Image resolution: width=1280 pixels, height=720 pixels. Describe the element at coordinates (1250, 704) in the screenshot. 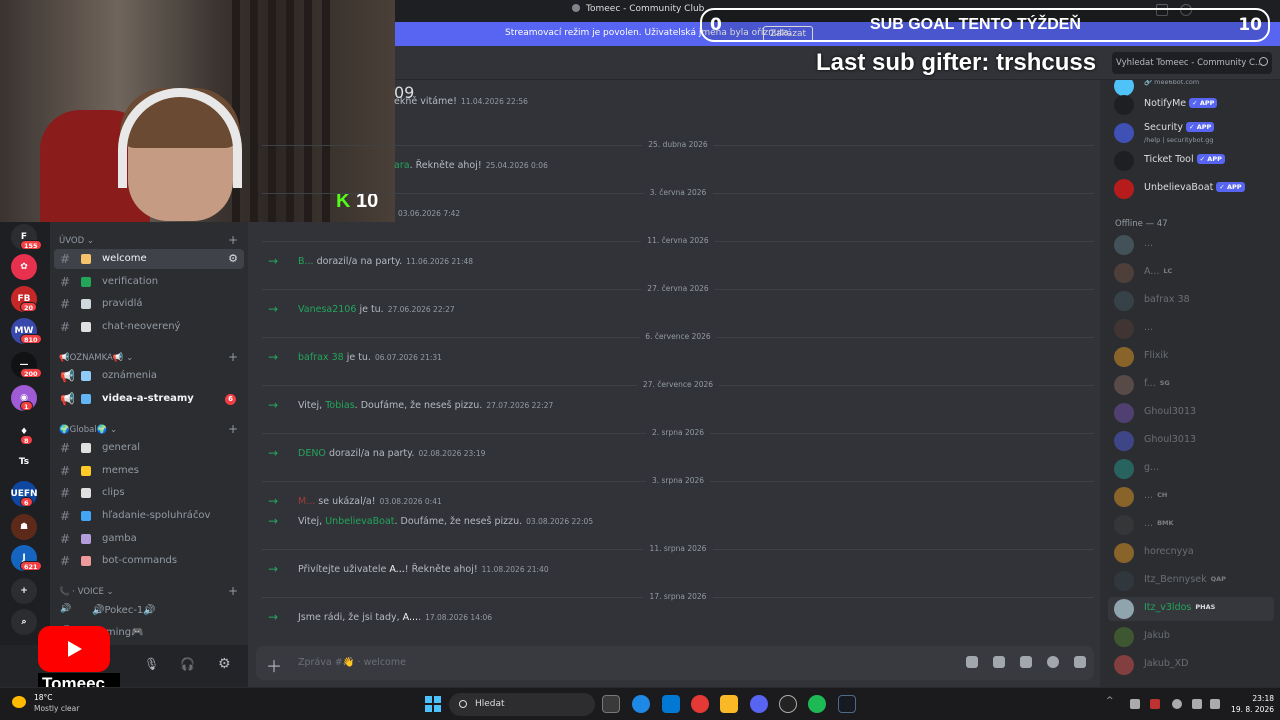

I see `clock: 23:18 19. 8. 2026` at that location.